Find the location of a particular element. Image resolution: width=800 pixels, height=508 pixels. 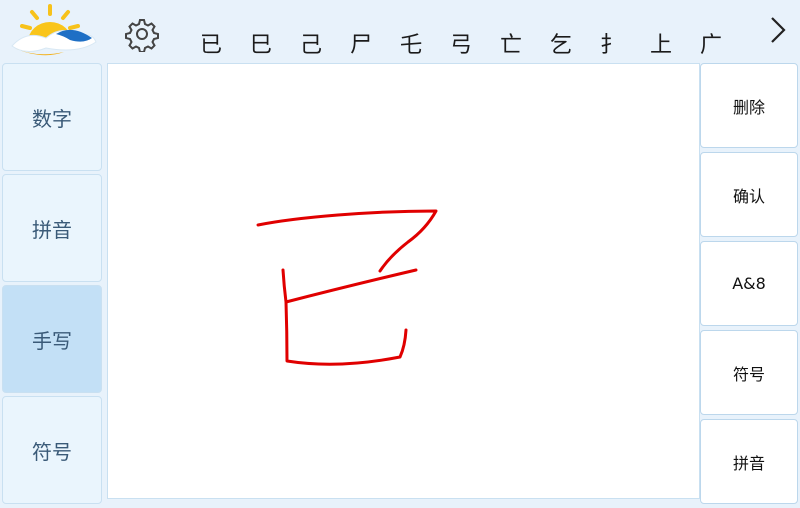

action-column: 删除 确认 A&8 符号 拼音 is located at coordinates (749, 285).